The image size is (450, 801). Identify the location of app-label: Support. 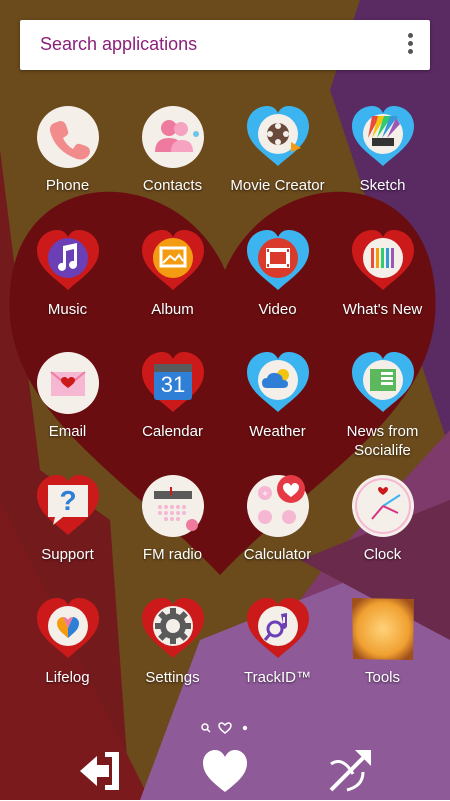
(67, 554).